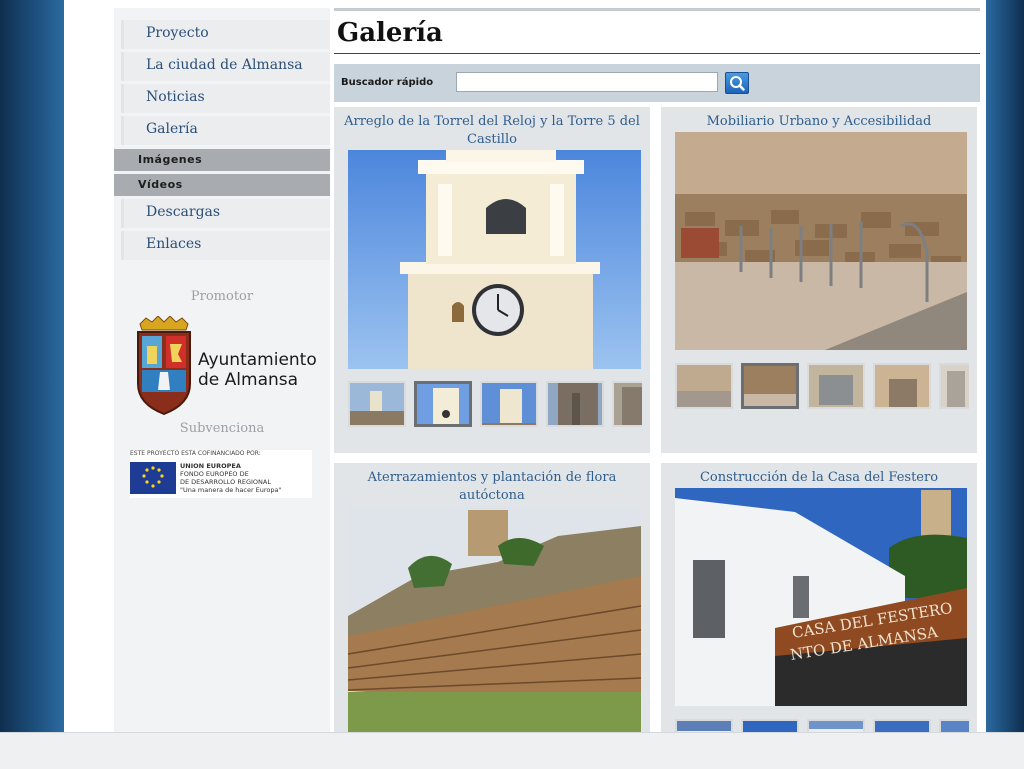 The image size is (1024, 769). I want to click on clock-tower-photo, so click(494, 259).